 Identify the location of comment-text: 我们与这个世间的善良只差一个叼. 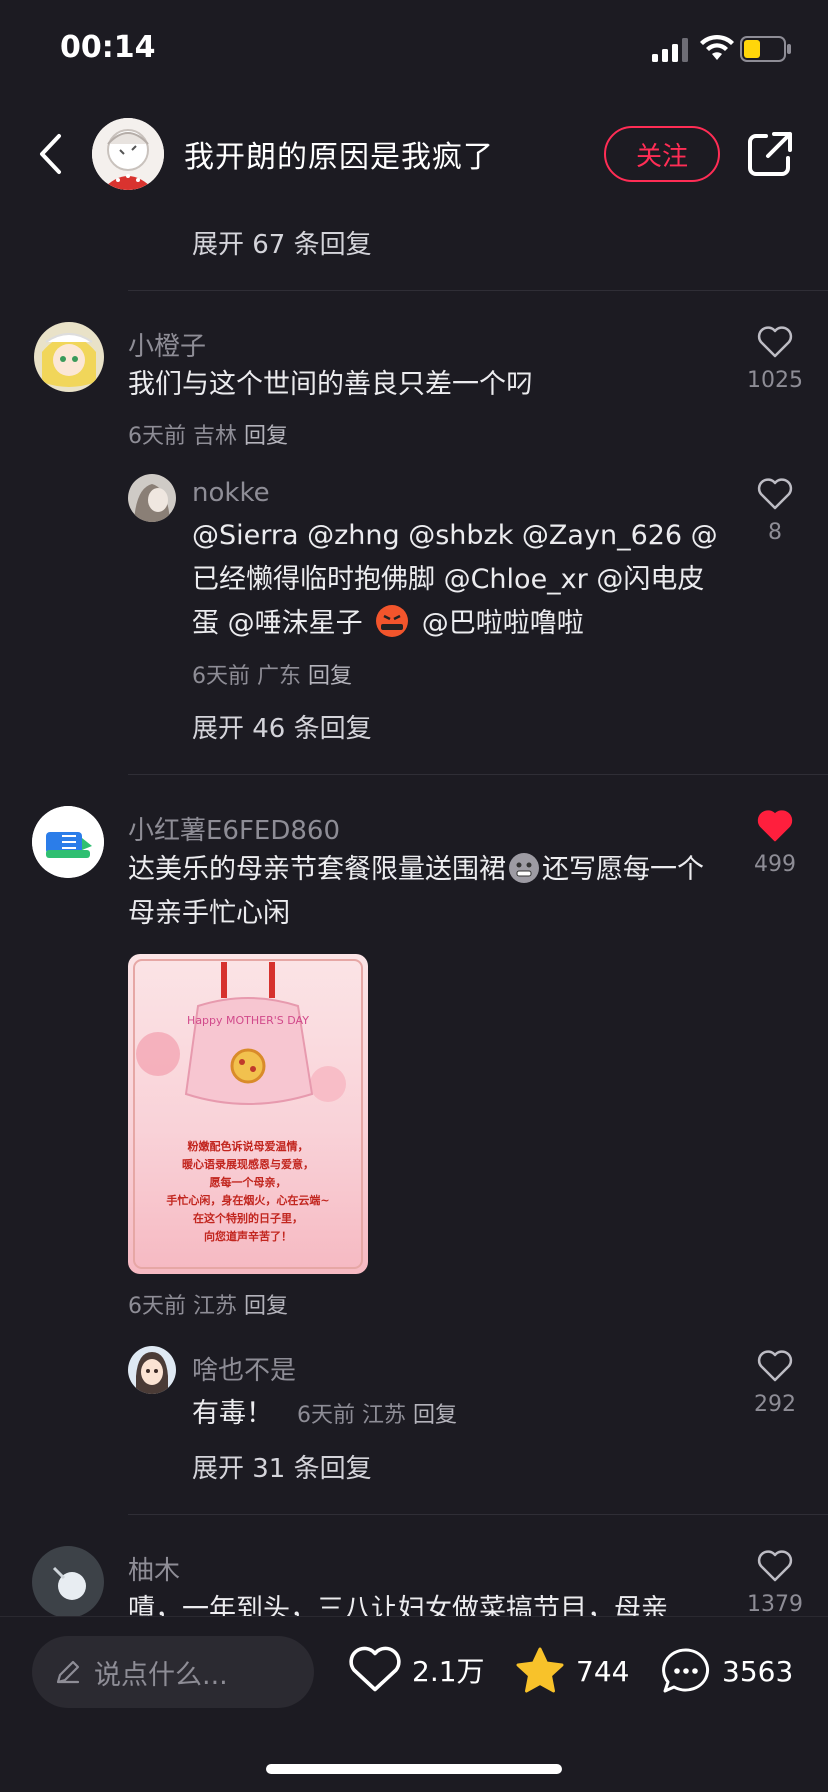
(330, 384).